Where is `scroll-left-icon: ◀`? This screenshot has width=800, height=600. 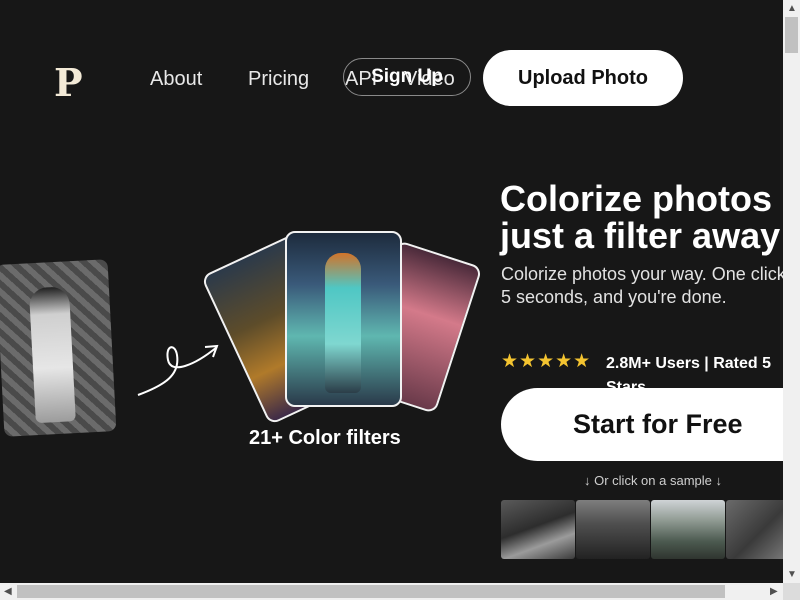
scroll-left-icon: ◀ is located at coordinates (8, 591).